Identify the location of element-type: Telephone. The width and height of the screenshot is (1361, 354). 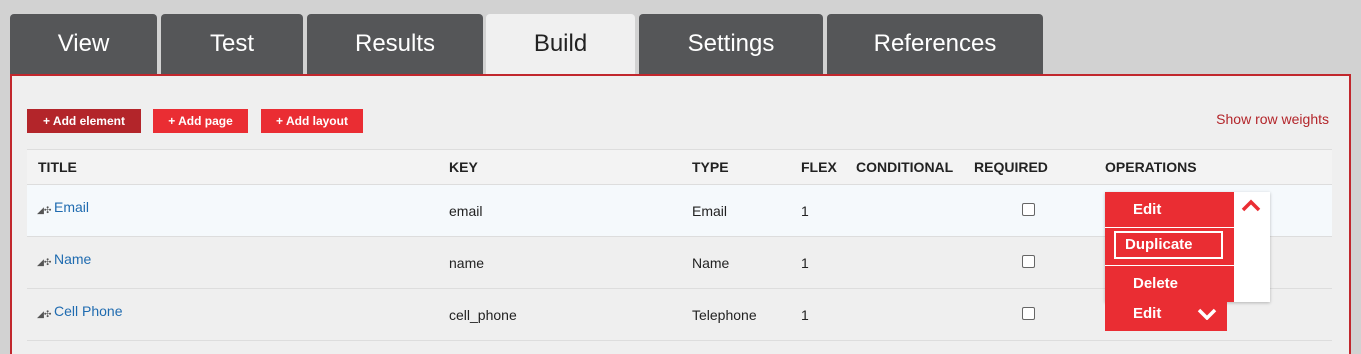
(724, 315).